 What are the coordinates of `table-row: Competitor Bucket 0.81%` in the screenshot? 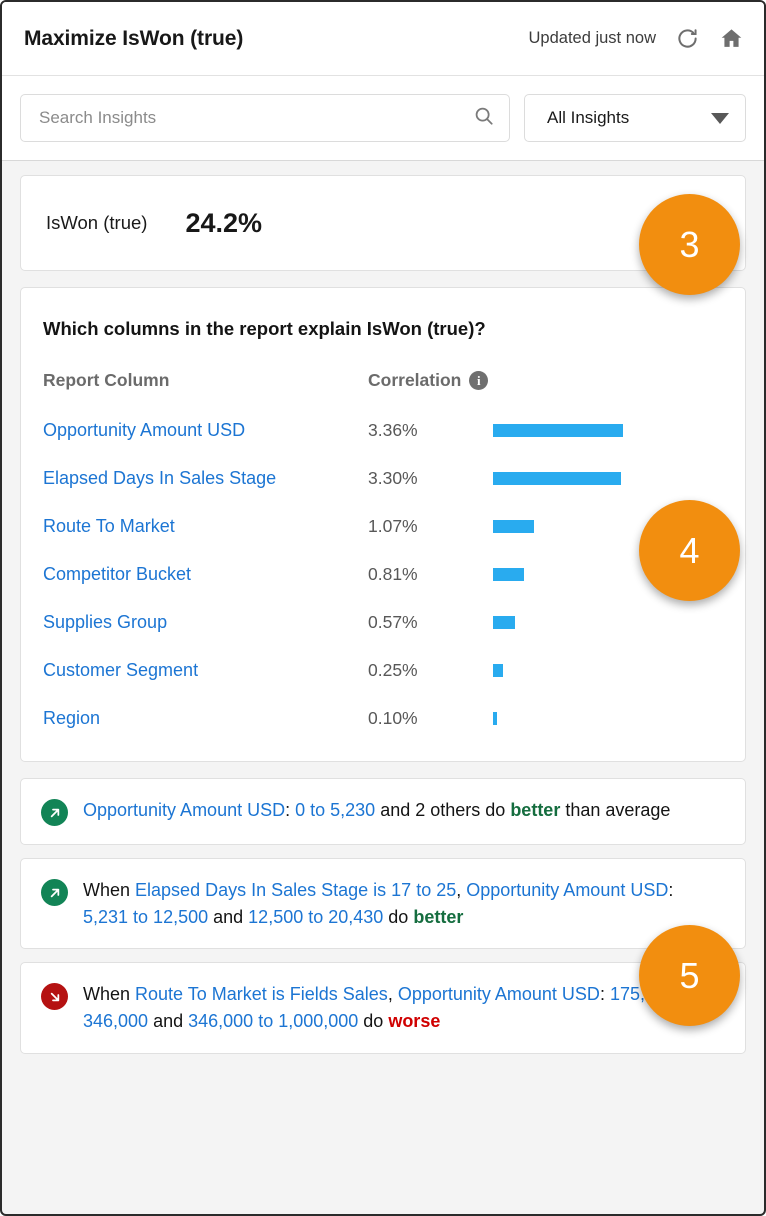 It's located at (382, 588).